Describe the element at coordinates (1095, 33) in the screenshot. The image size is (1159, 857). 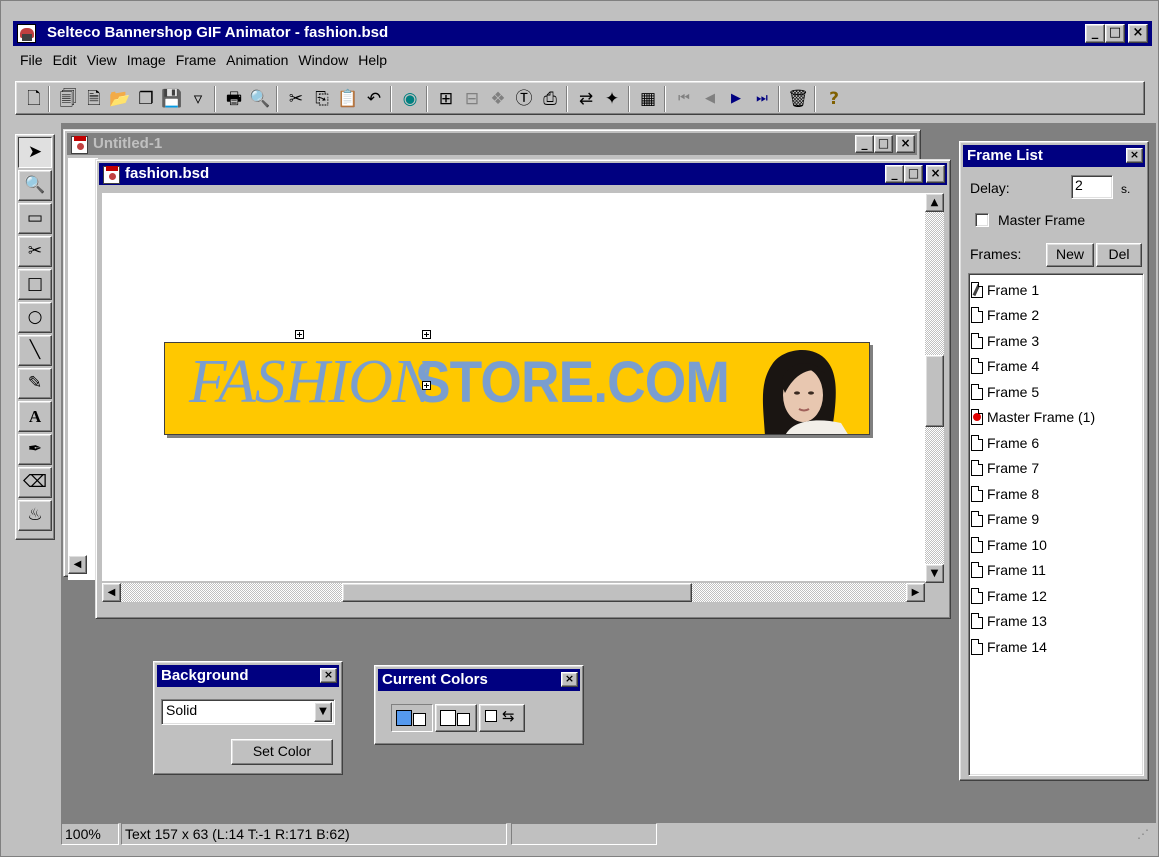
I see `minimize-button: _` at that location.